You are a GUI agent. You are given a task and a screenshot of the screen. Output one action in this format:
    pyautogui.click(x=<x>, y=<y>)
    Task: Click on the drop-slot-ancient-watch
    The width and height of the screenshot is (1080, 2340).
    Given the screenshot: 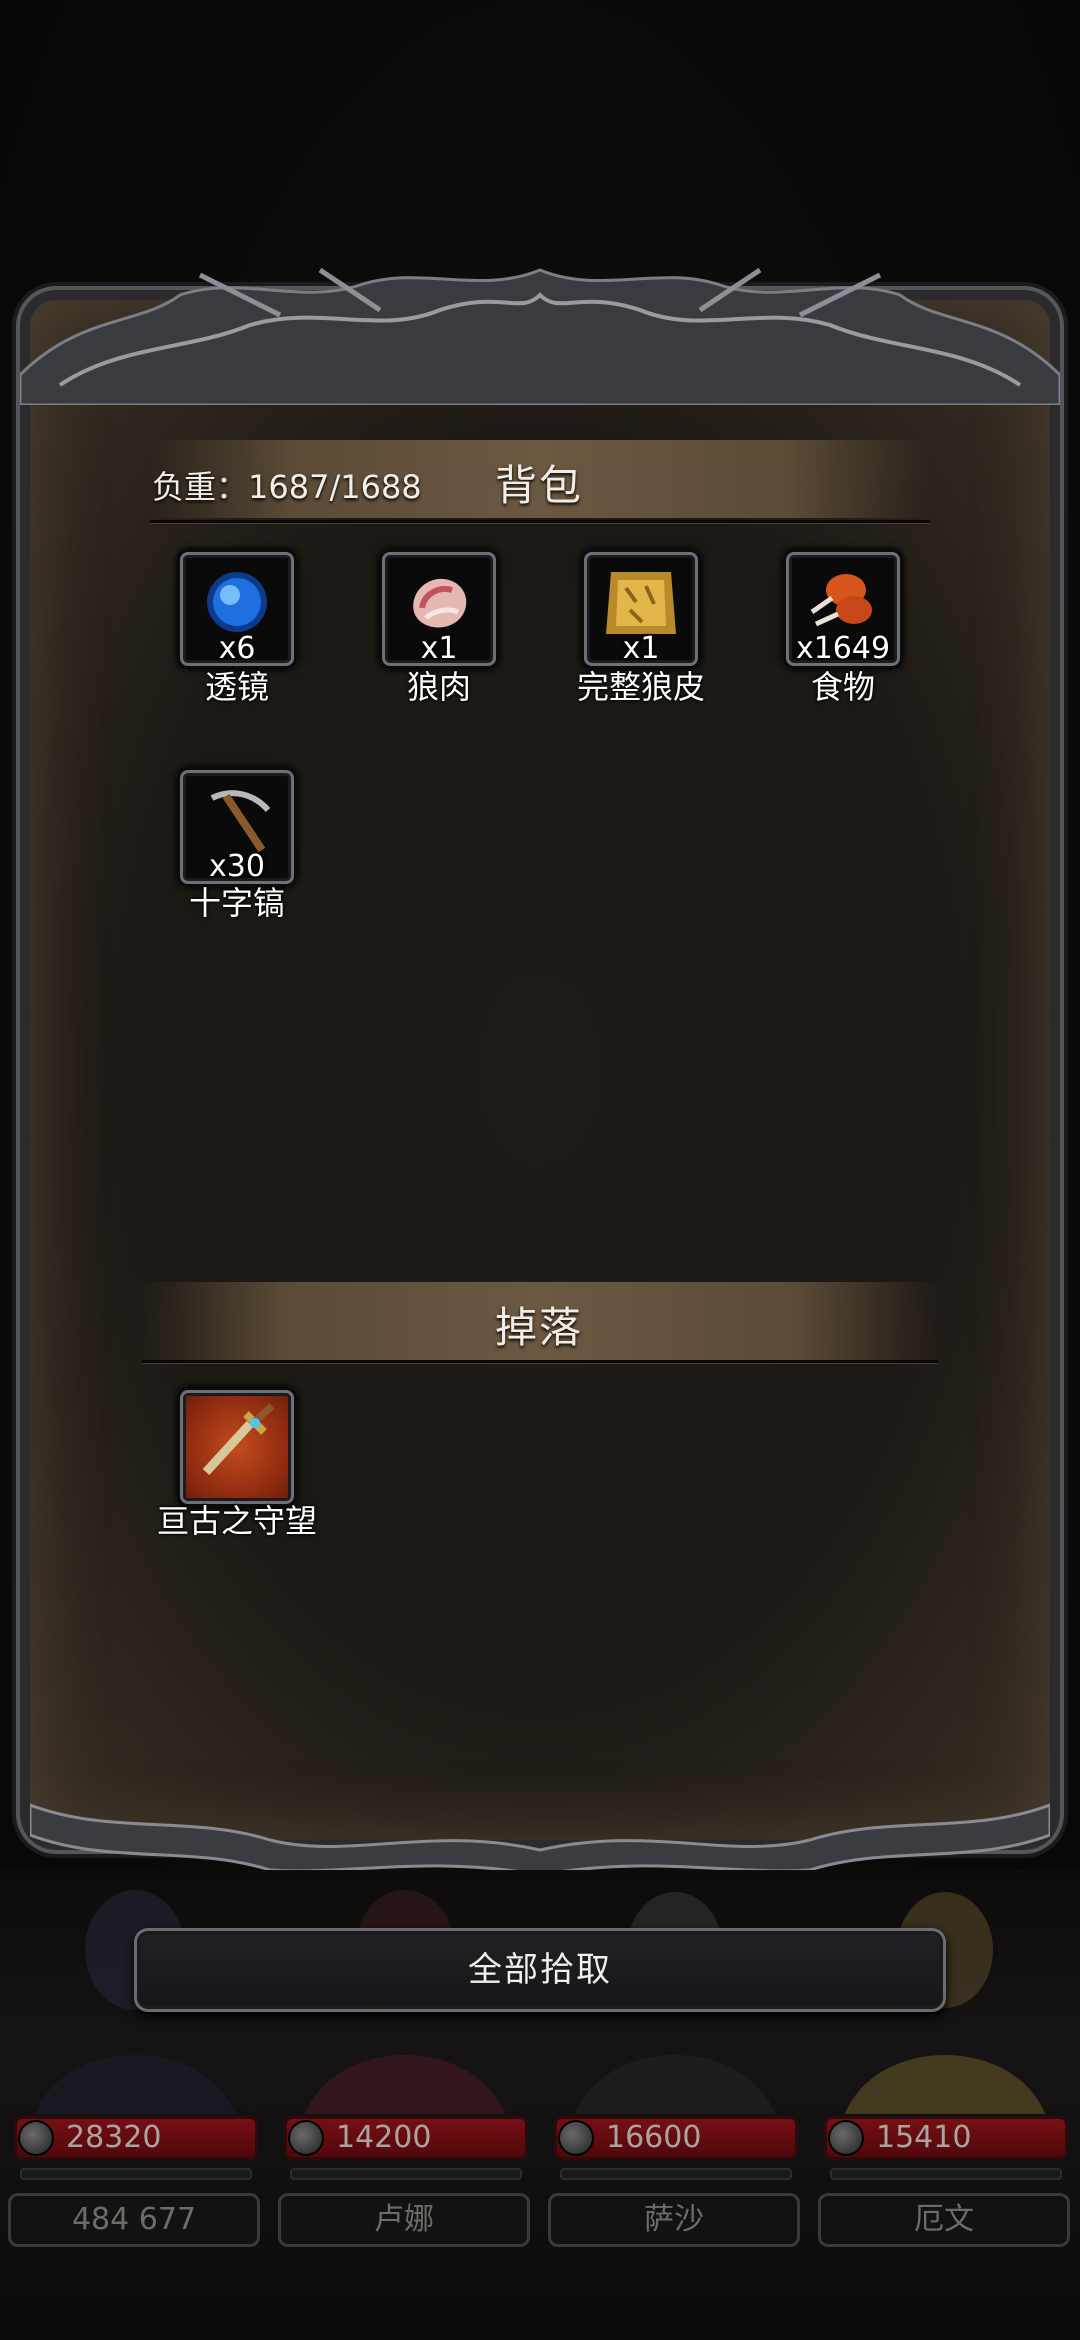 What is the action you would take?
    pyautogui.click(x=237, y=1447)
    